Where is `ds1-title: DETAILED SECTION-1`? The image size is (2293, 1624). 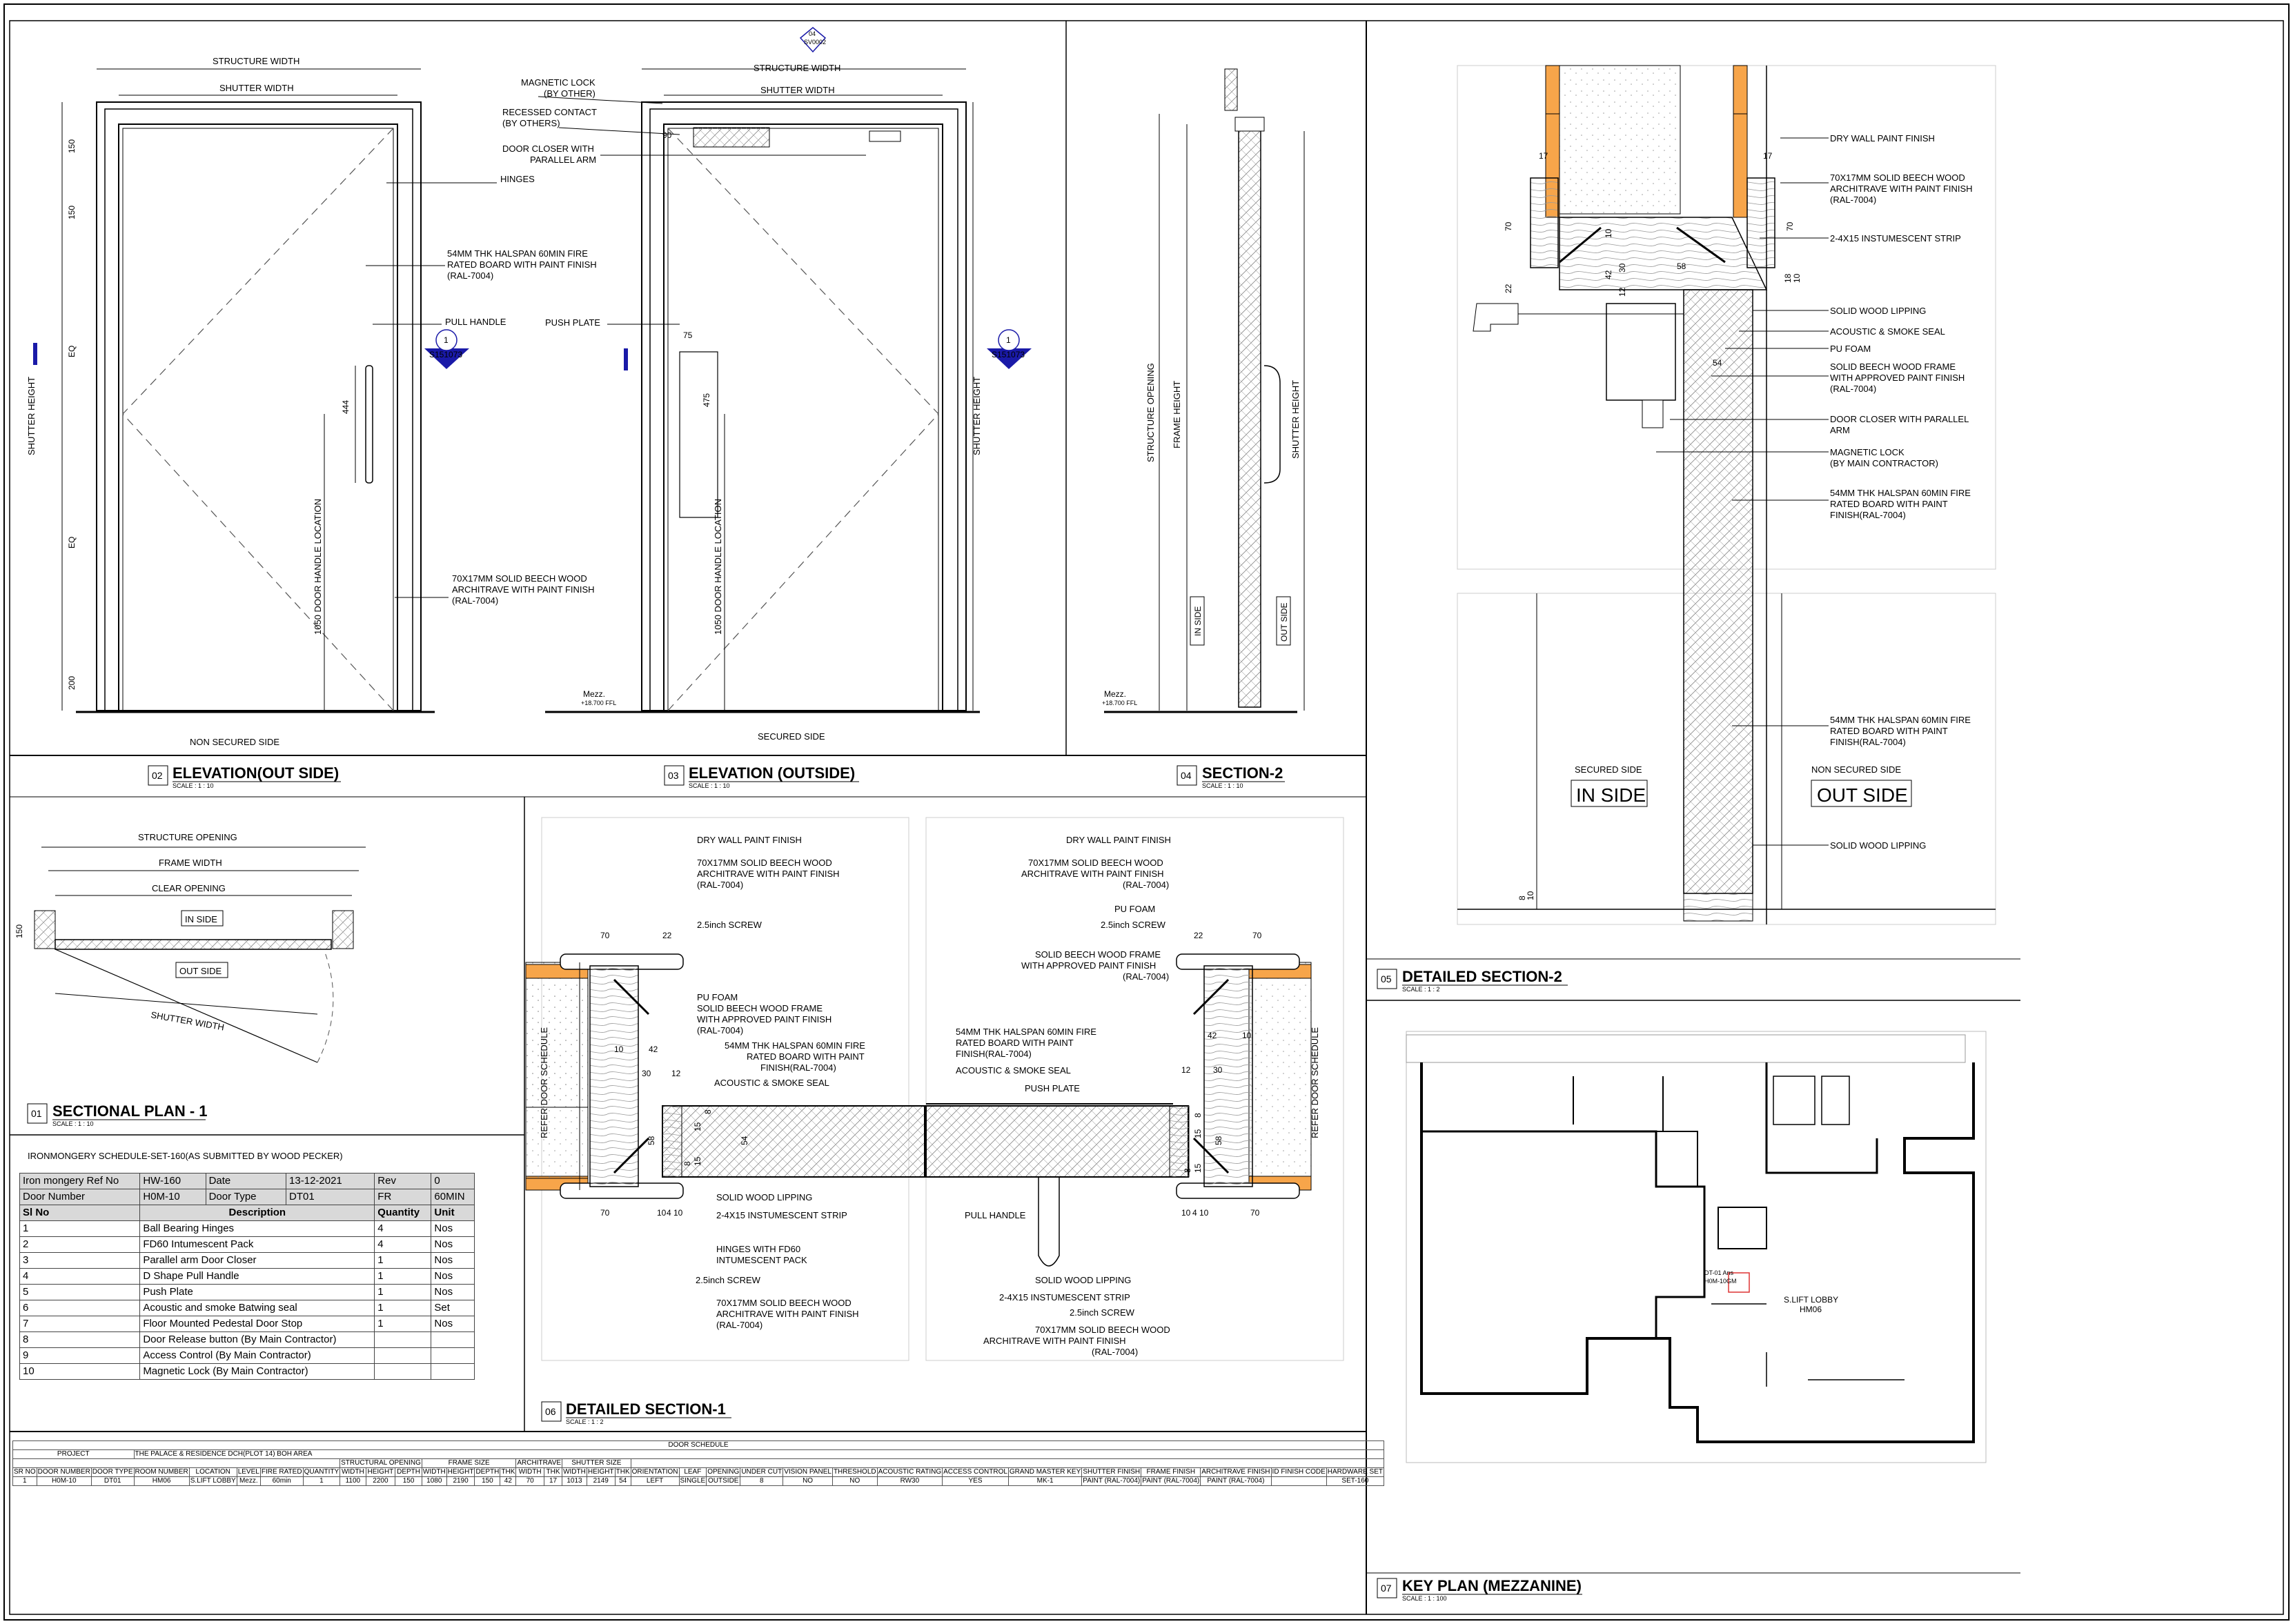 ds1-title: DETAILED SECTION-1 is located at coordinates (646, 1409).